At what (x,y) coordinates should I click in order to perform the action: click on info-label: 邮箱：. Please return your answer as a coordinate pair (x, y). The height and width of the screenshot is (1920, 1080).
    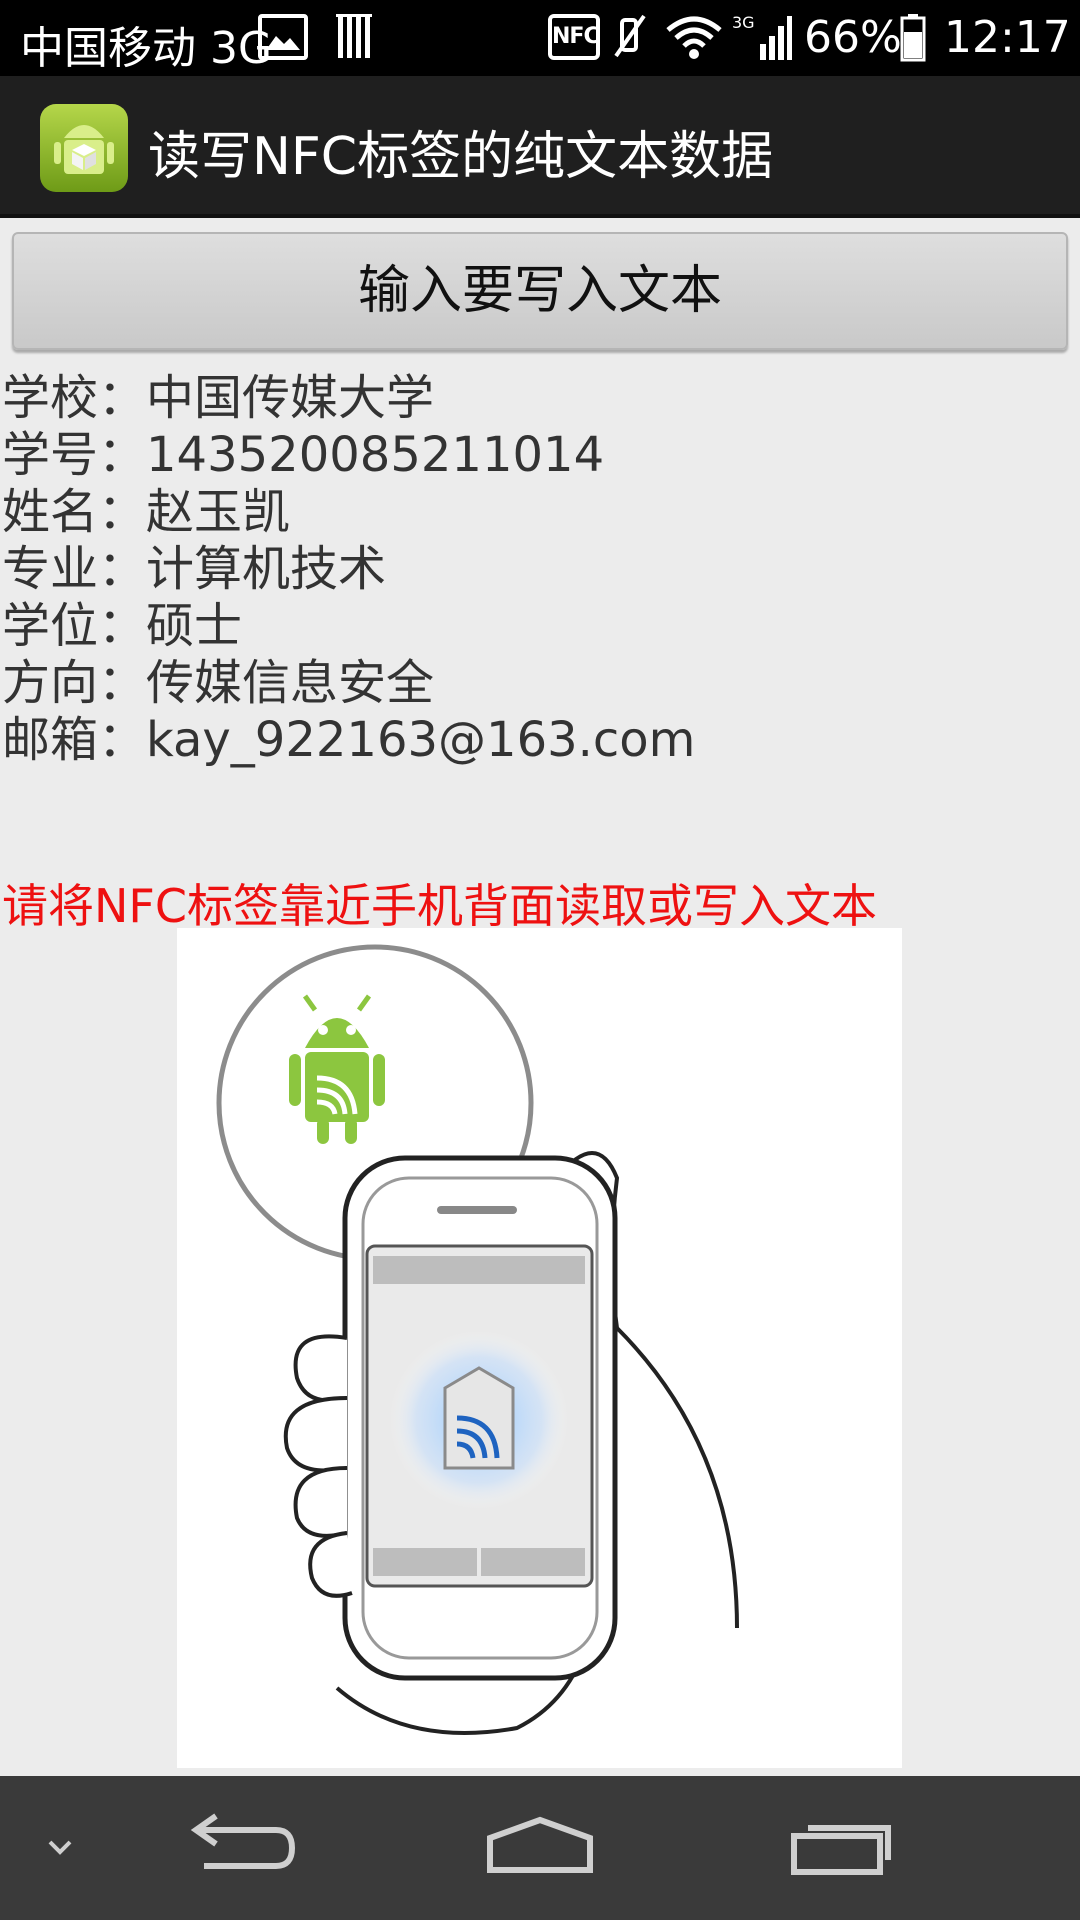
    Looking at the image, I should click on (74, 740).